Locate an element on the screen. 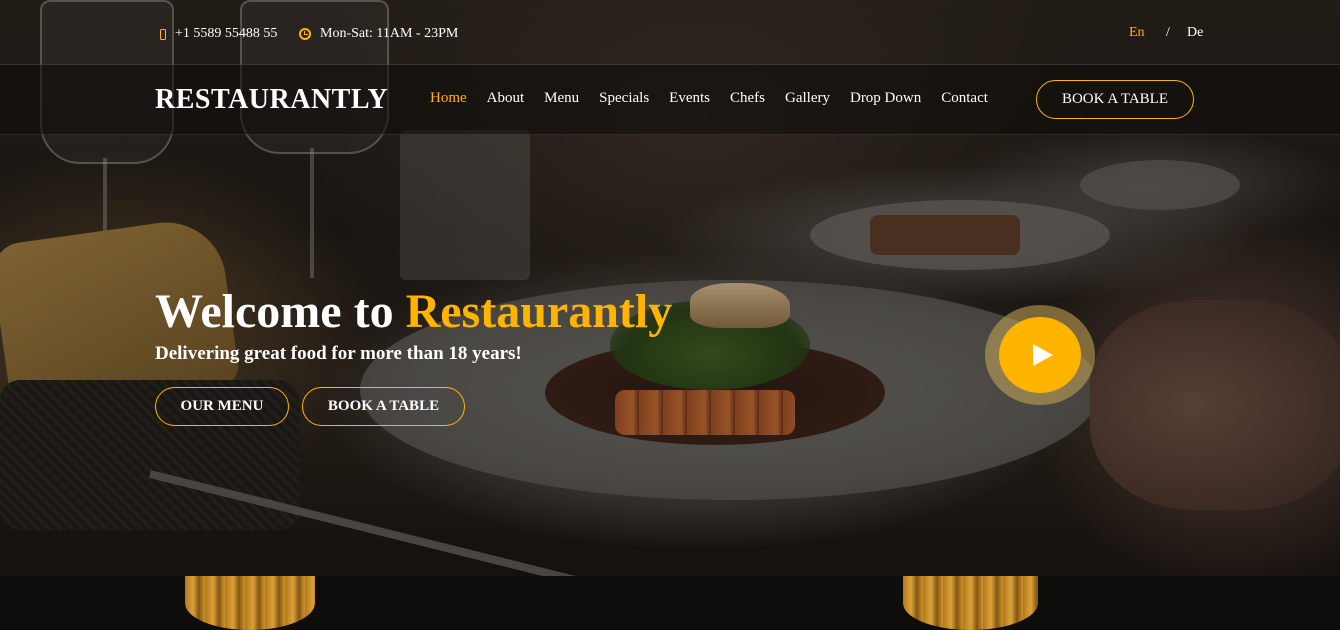  sauce-image is located at coordinates (715, 392).